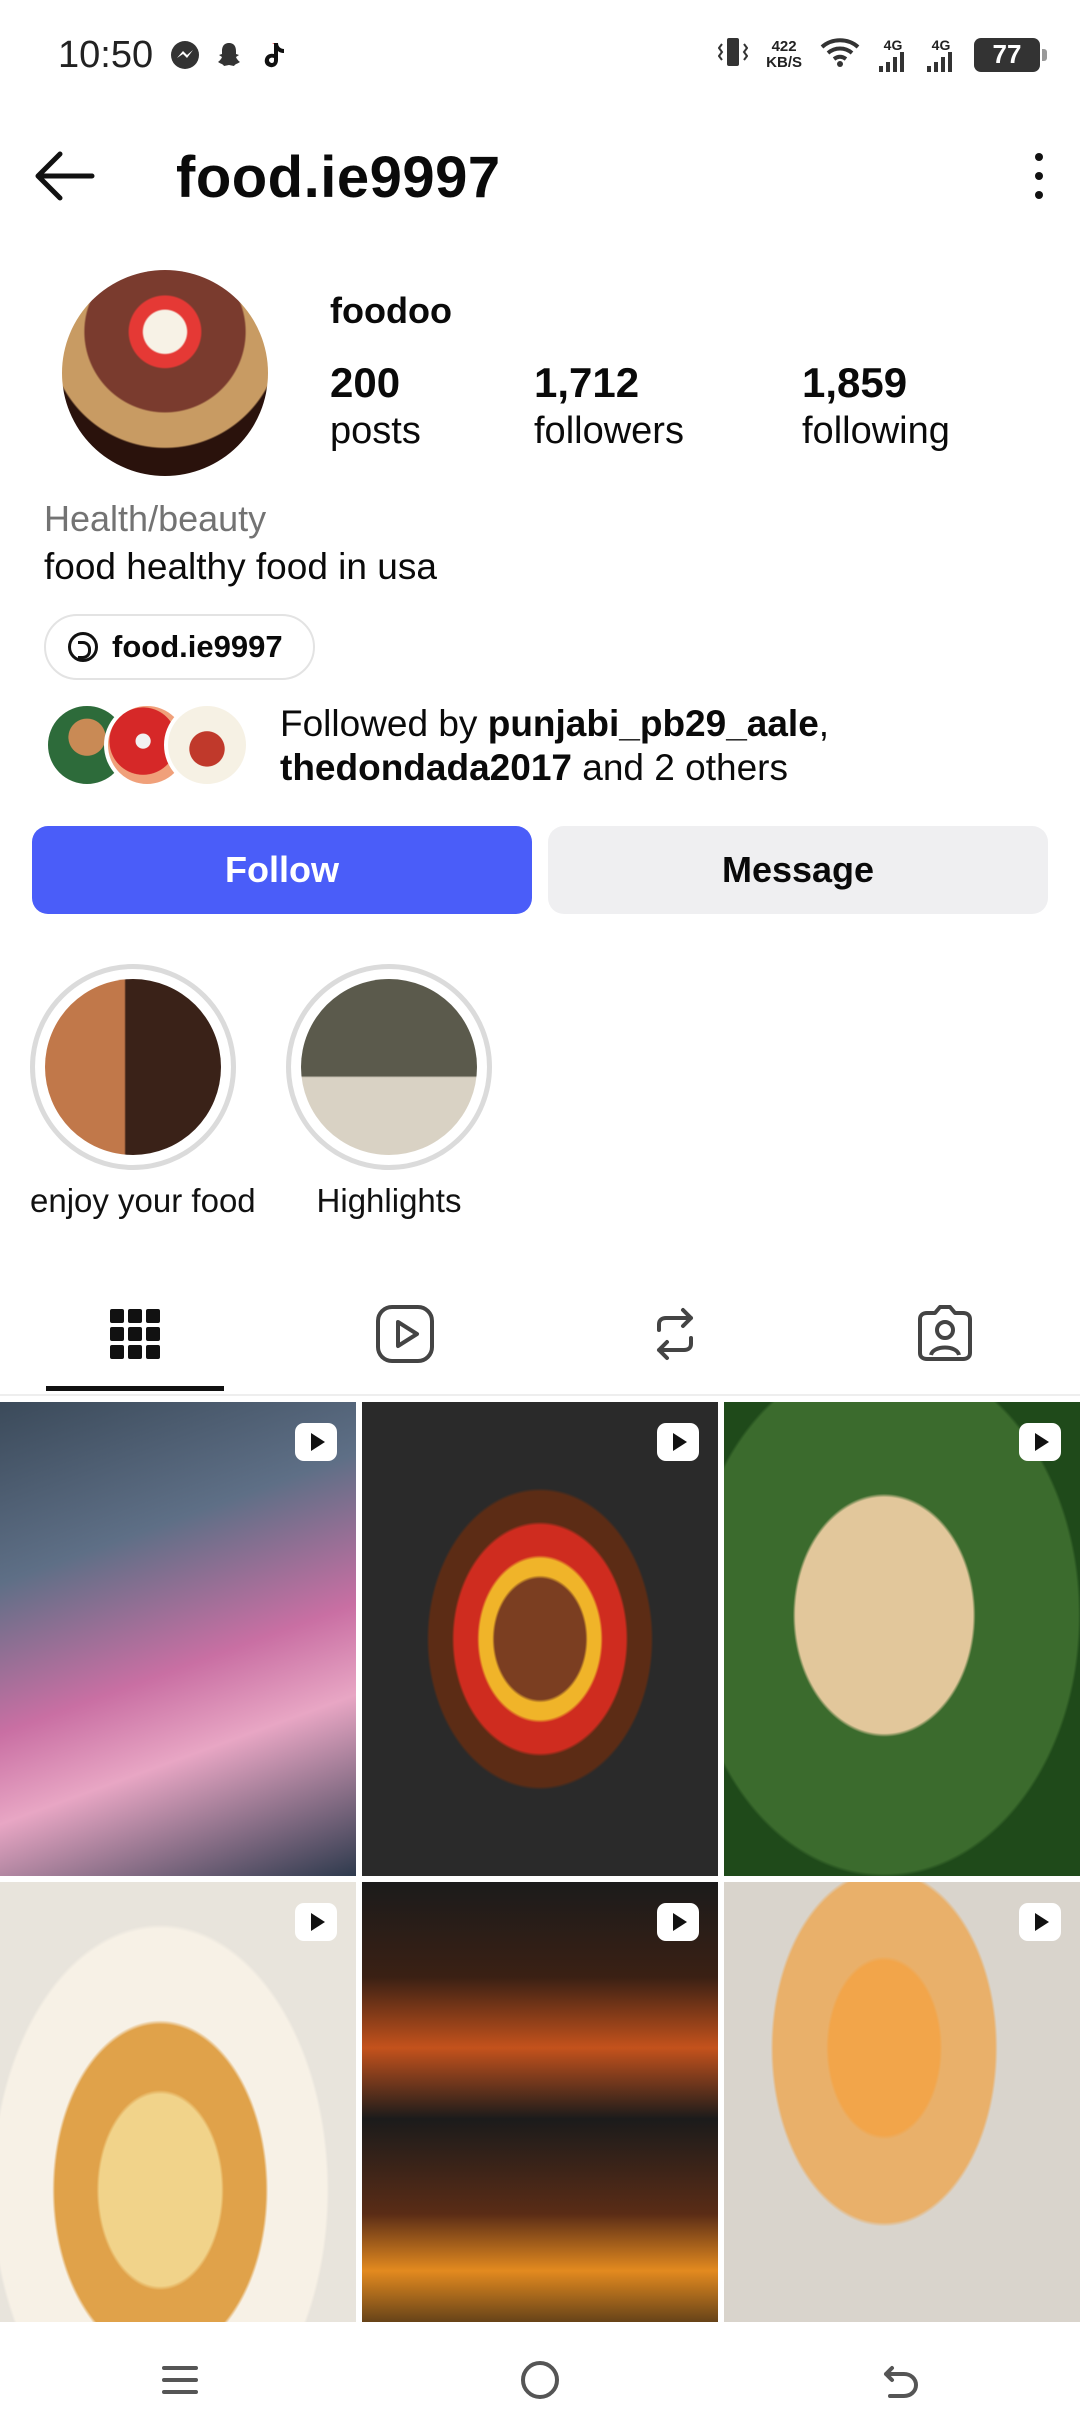 The height and width of the screenshot is (2436, 1080). I want to click on followed-by-suffix: and 2 others, so click(679, 767).